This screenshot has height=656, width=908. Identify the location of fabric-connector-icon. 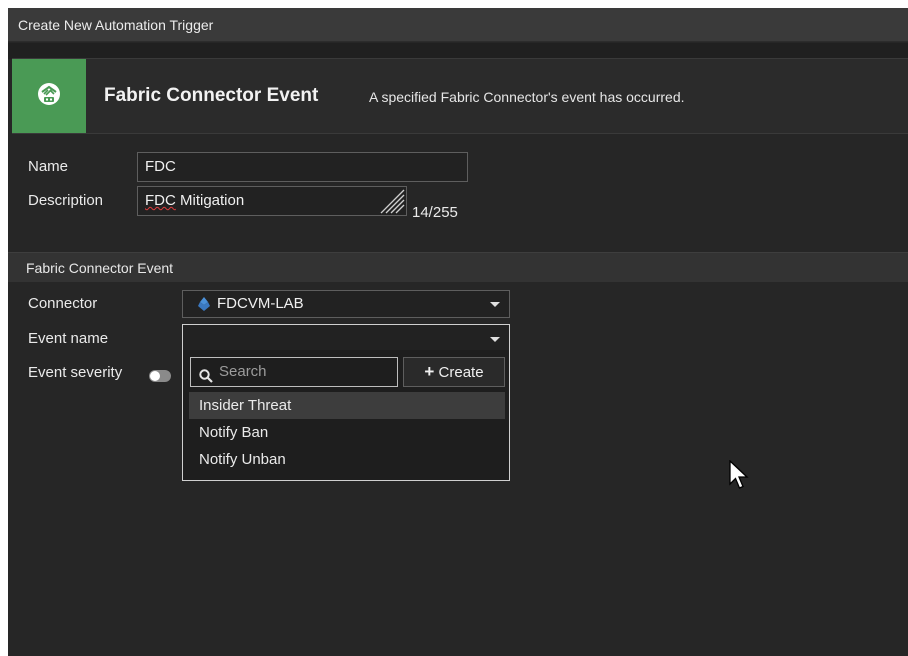
(49, 96).